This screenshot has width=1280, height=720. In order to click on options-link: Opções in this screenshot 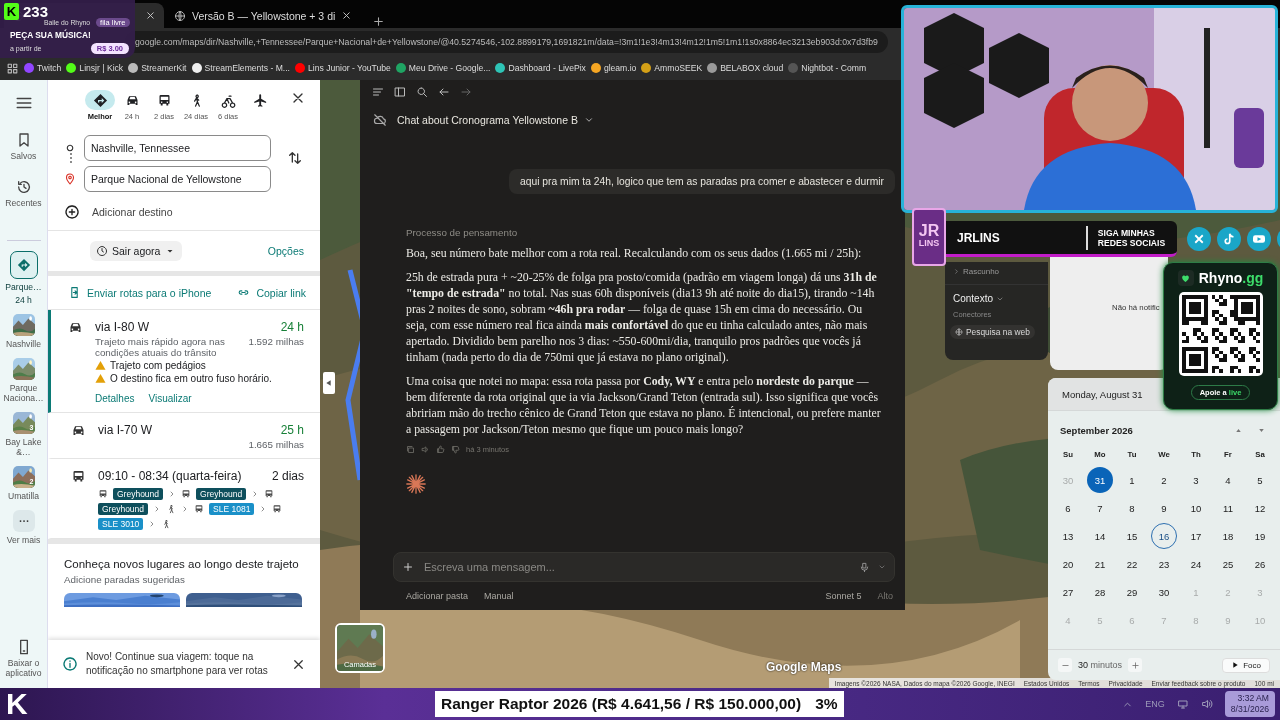, I will do `click(285, 251)`.